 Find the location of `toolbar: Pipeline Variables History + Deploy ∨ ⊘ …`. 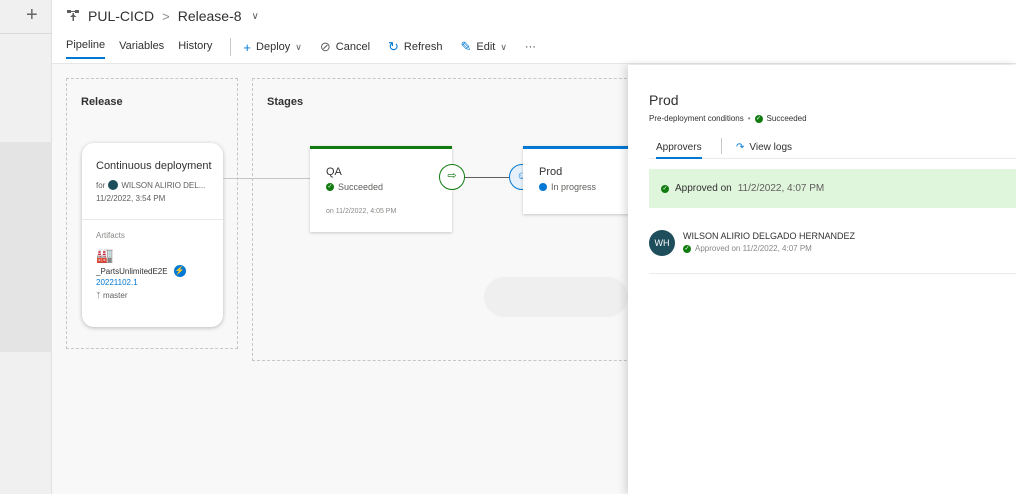

toolbar: Pipeline Variables History + Deploy ∨ ⊘ … is located at coordinates (310, 47).